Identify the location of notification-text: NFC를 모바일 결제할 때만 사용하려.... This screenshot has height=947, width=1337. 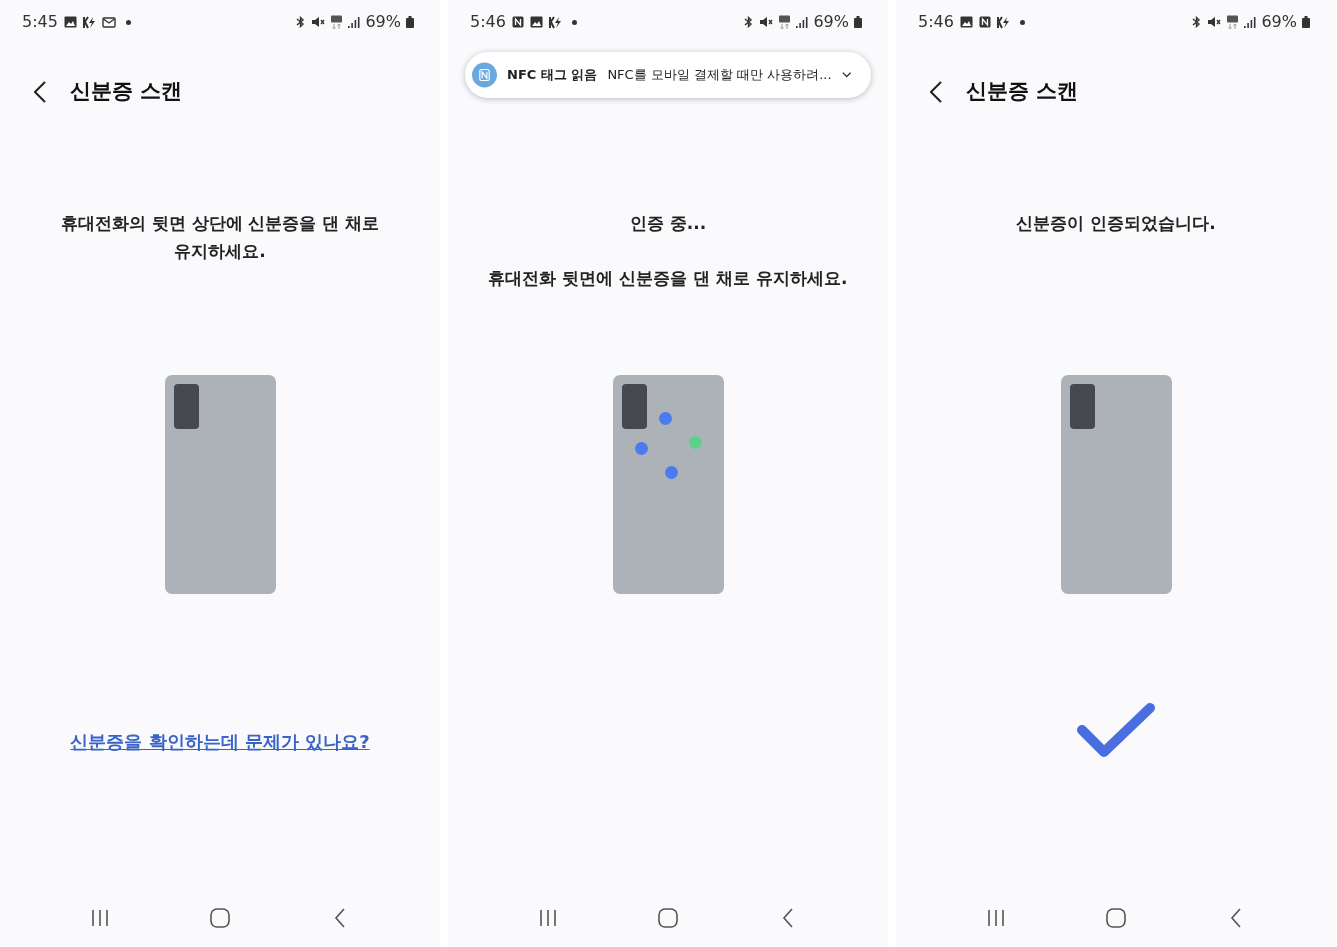
(719, 75).